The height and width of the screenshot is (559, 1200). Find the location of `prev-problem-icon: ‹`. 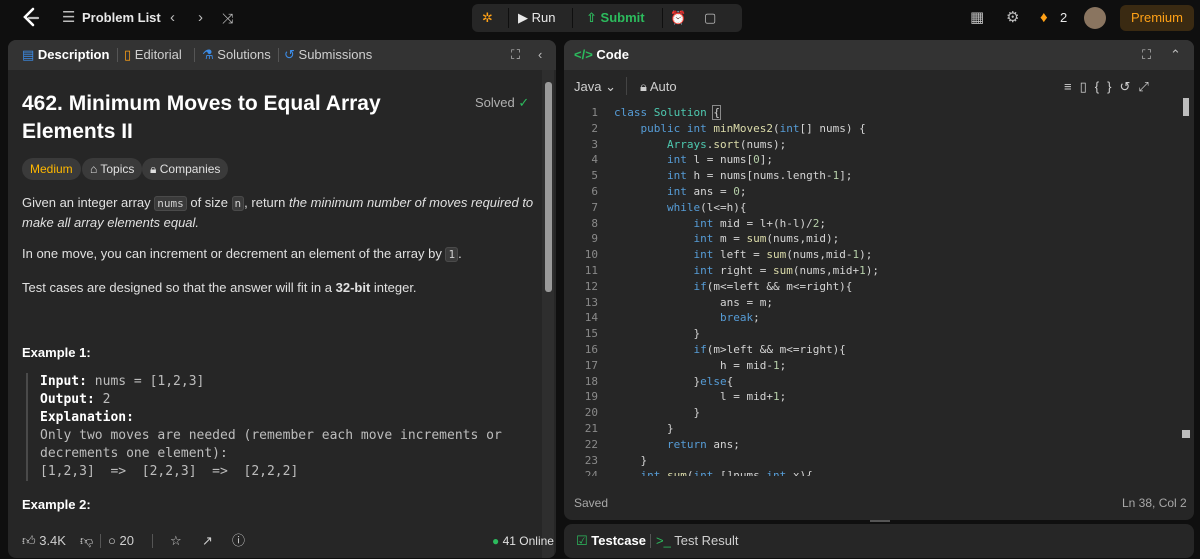

prev-problem-icon: ‹ is located at coordinates (172, 18).